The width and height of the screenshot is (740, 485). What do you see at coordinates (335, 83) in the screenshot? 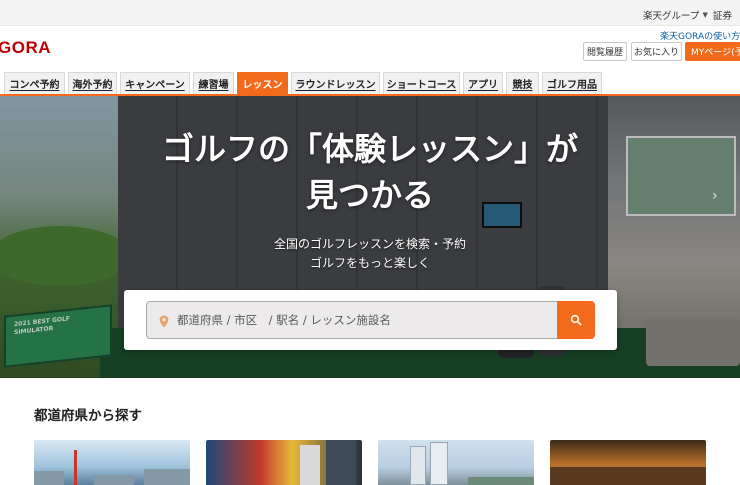
I see `tab-round-lesson: ラウンドレッスン` at bounding box center [335, 83].